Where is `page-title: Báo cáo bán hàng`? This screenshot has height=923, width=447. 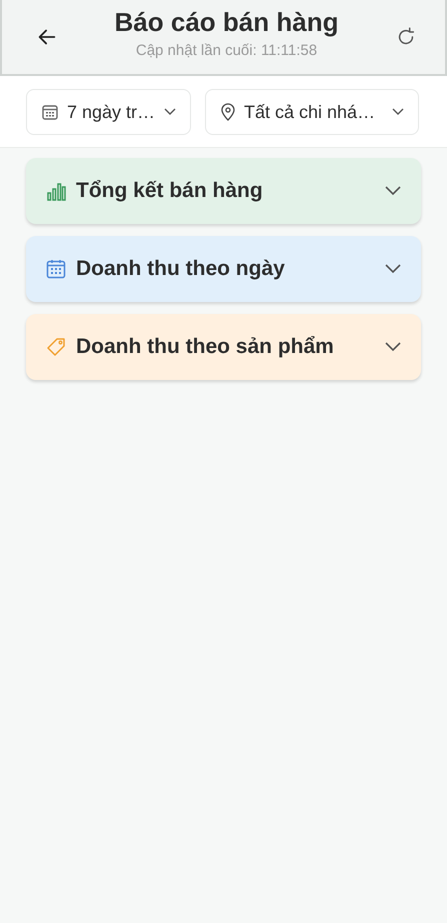 page-title: Báo cáo bán hàng is located at coordinates (226, 22).